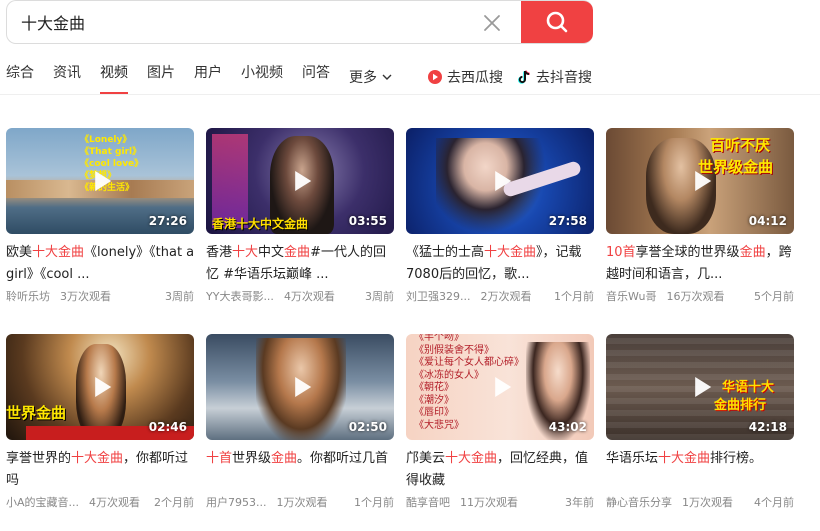 The width and height of the screenshot is (820, 531). I want to click on search-button, so click(557, 22).